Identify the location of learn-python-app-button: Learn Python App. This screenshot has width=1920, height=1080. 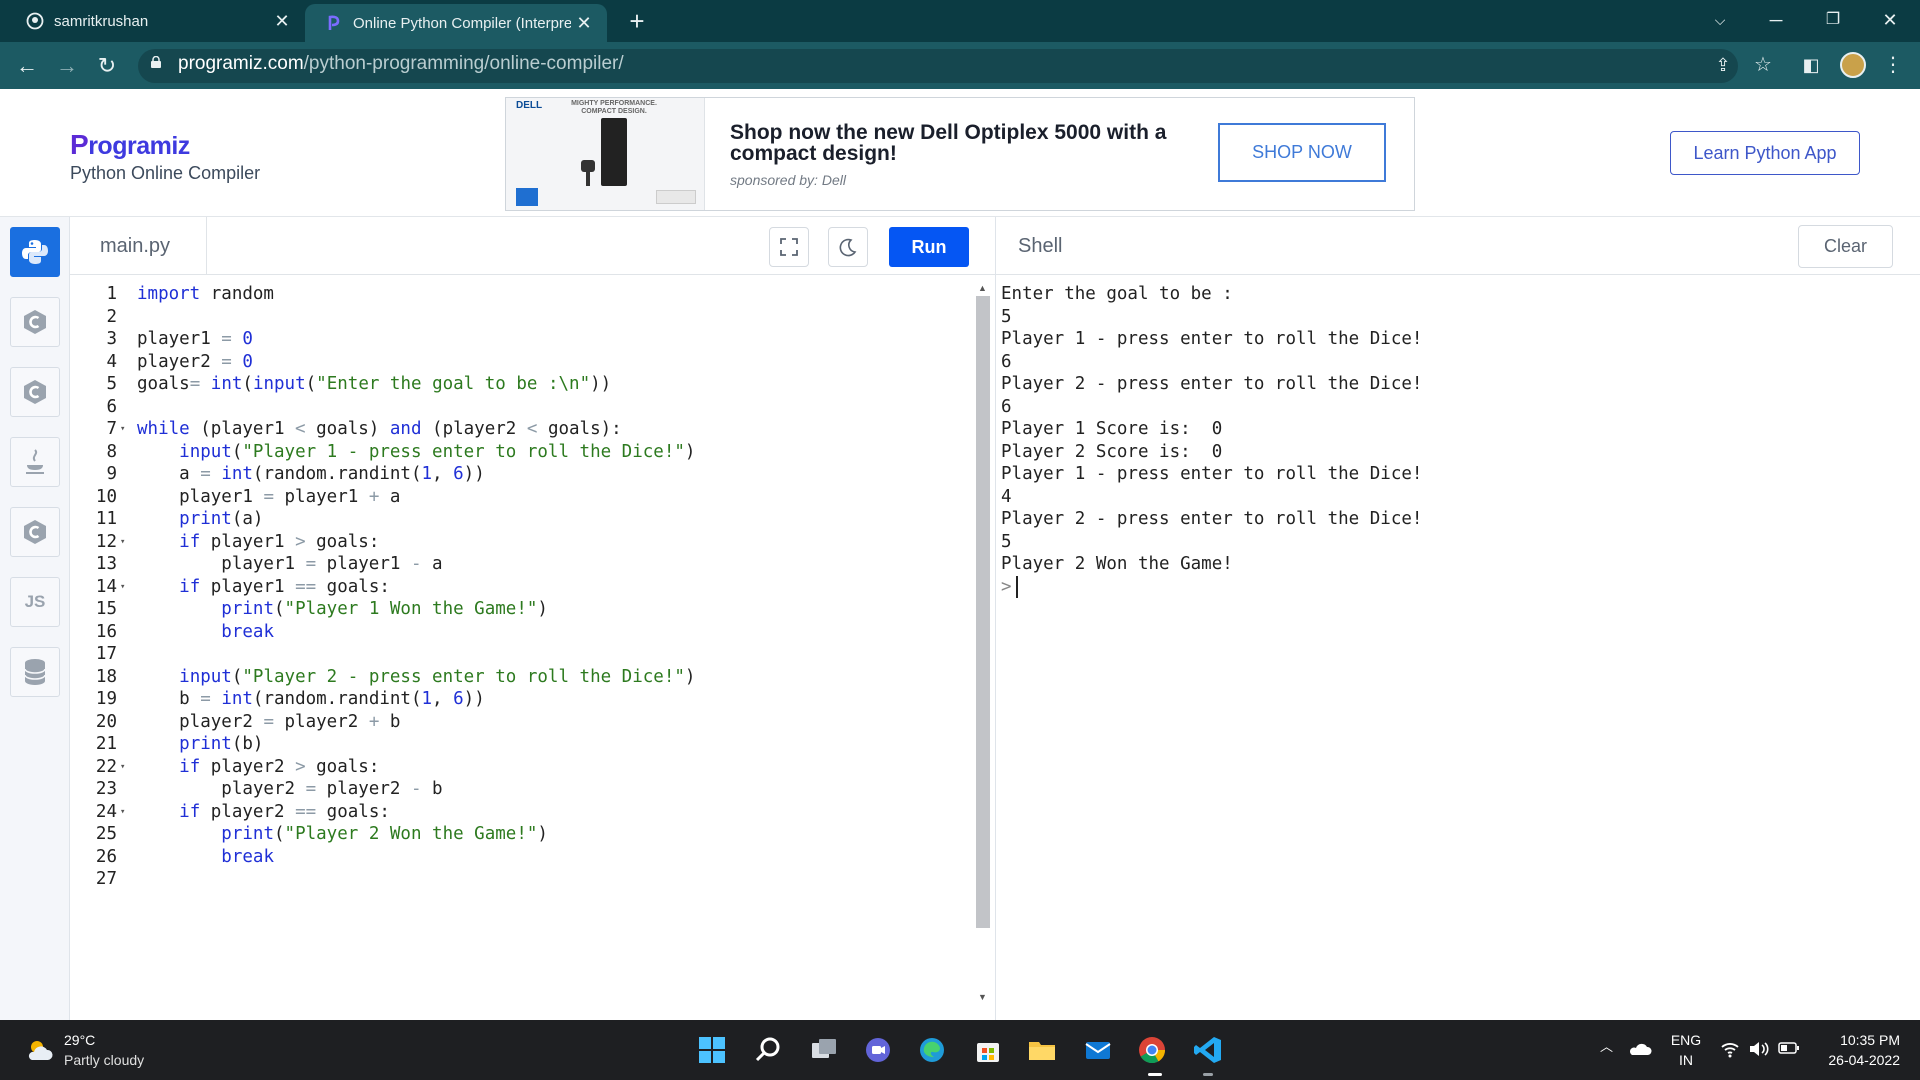
(1765, 153).